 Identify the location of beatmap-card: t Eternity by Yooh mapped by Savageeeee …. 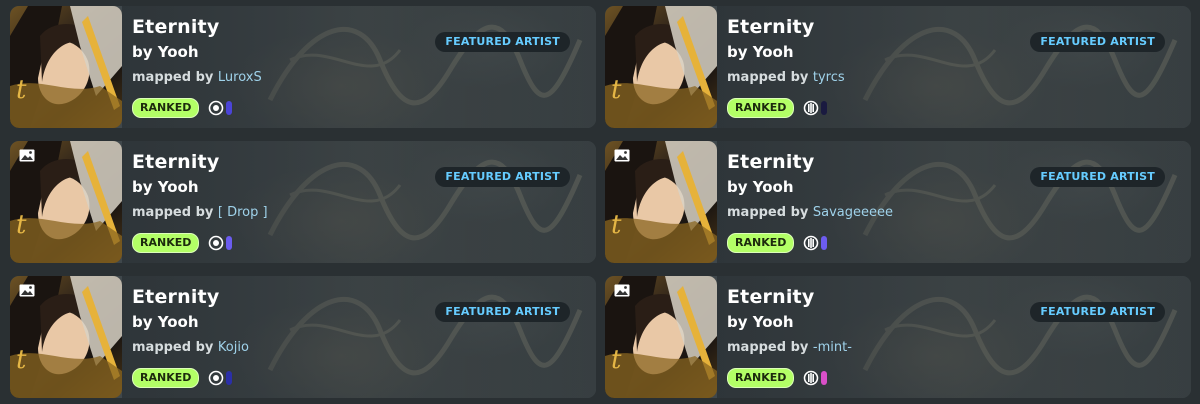
(898, 202).